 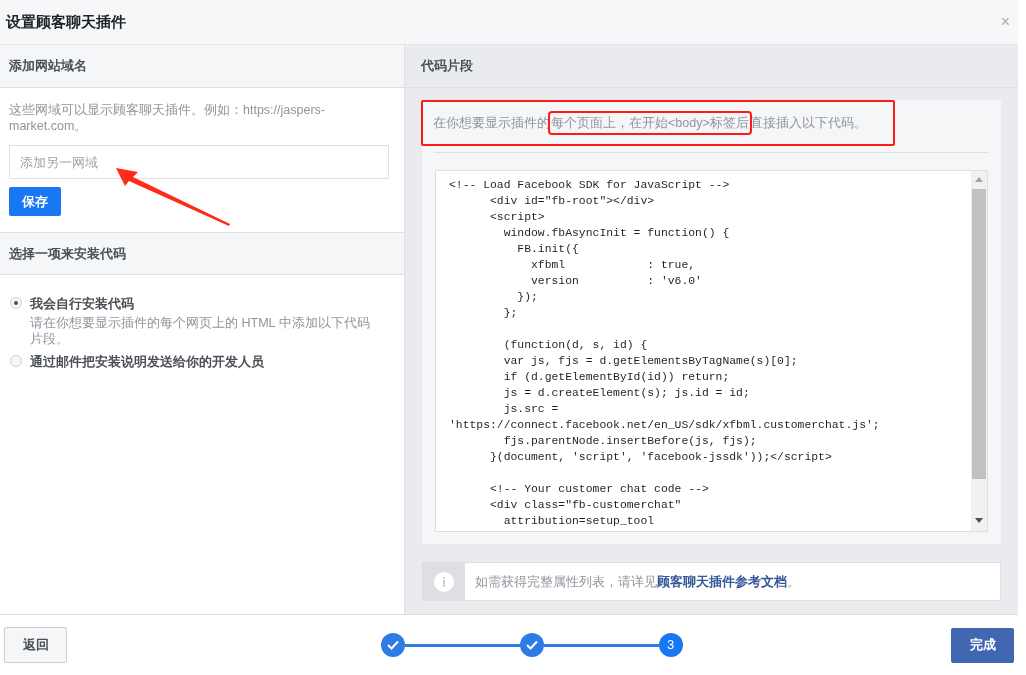 I want to click on scrollbar, so click(x=979, y=351).